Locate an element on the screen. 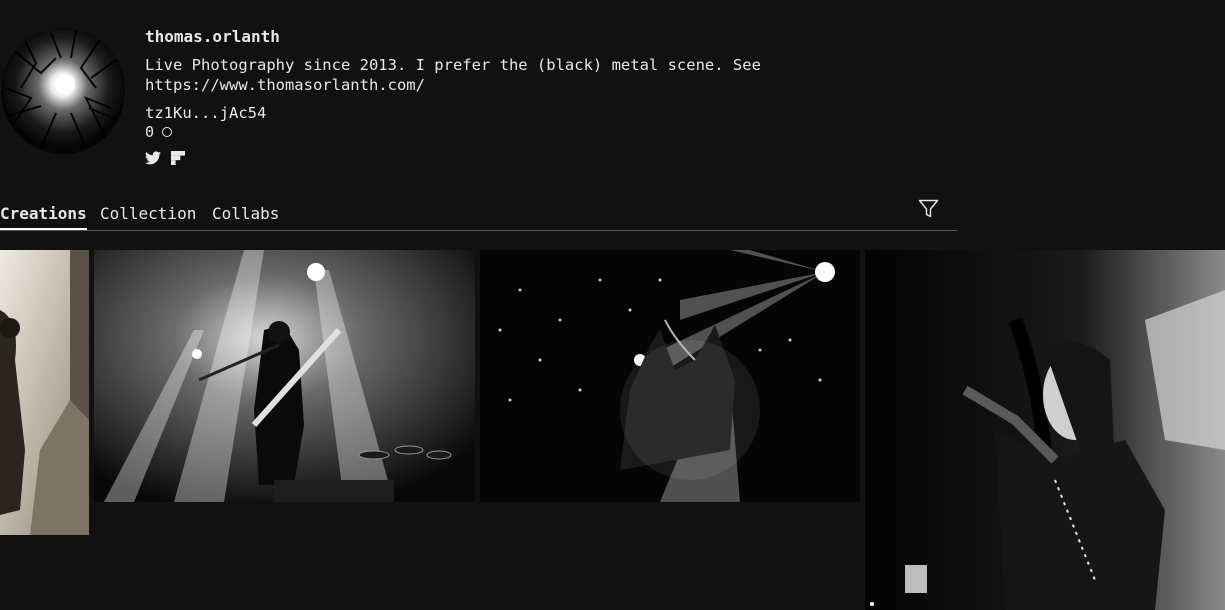  stats-row: 0 is located at coordinates (545, 132).